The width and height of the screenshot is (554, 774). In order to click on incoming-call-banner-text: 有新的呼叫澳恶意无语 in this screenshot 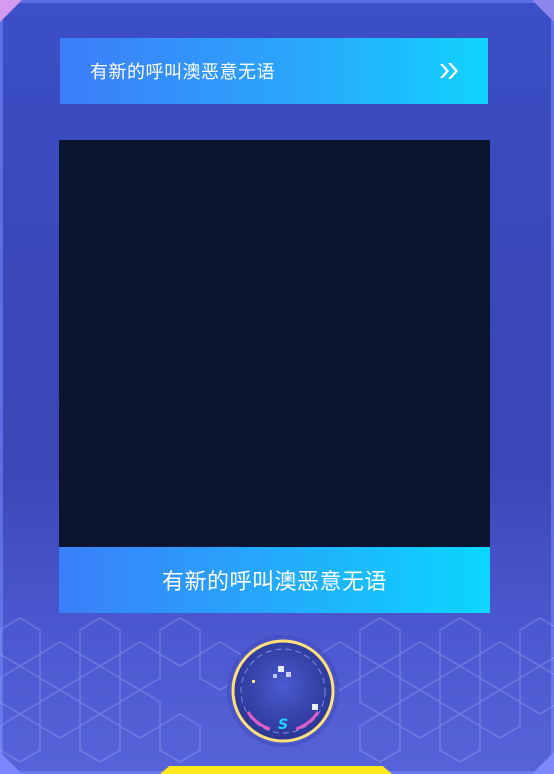, I will do `click(182, 72)`.